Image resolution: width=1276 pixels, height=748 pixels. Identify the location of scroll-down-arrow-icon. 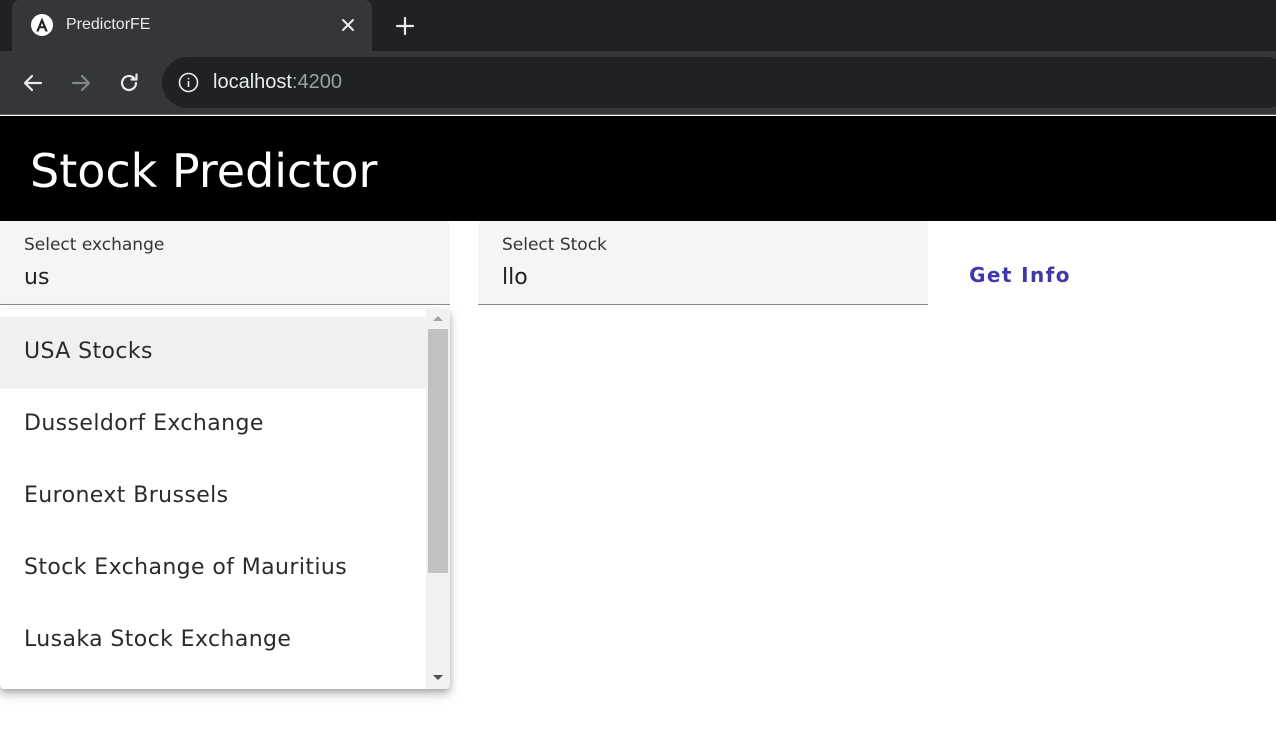
(438, 677).